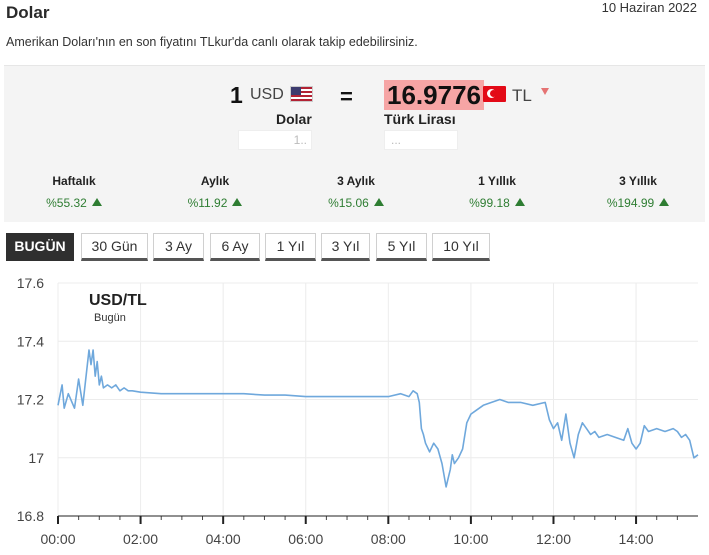 This screenshot has height=555, width=709. I want to click on y-tick-label: 17.6, so click(30, 283).